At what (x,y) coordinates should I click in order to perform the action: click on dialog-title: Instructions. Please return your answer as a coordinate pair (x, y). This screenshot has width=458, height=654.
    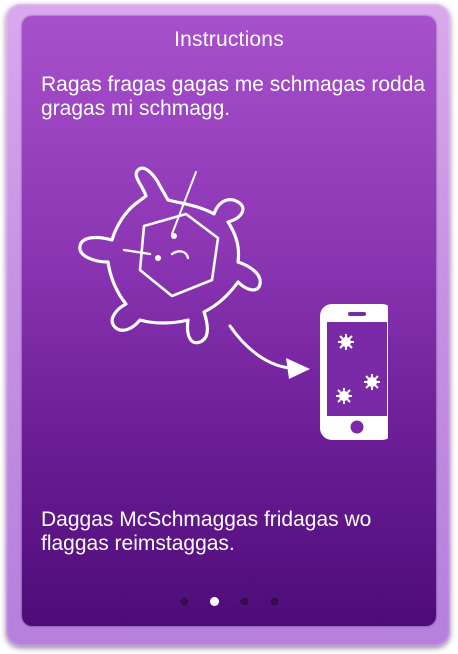
    Looking at the image, I should click on (229, 39).